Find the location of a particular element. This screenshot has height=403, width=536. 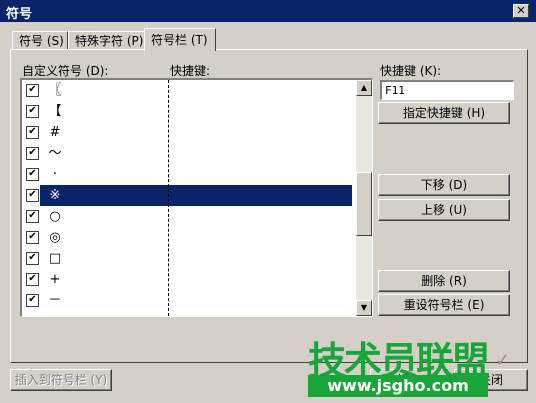

insert-to-symbol-bar-button: 插入到符号栏 (Y) is located at coordinates (61, 380).